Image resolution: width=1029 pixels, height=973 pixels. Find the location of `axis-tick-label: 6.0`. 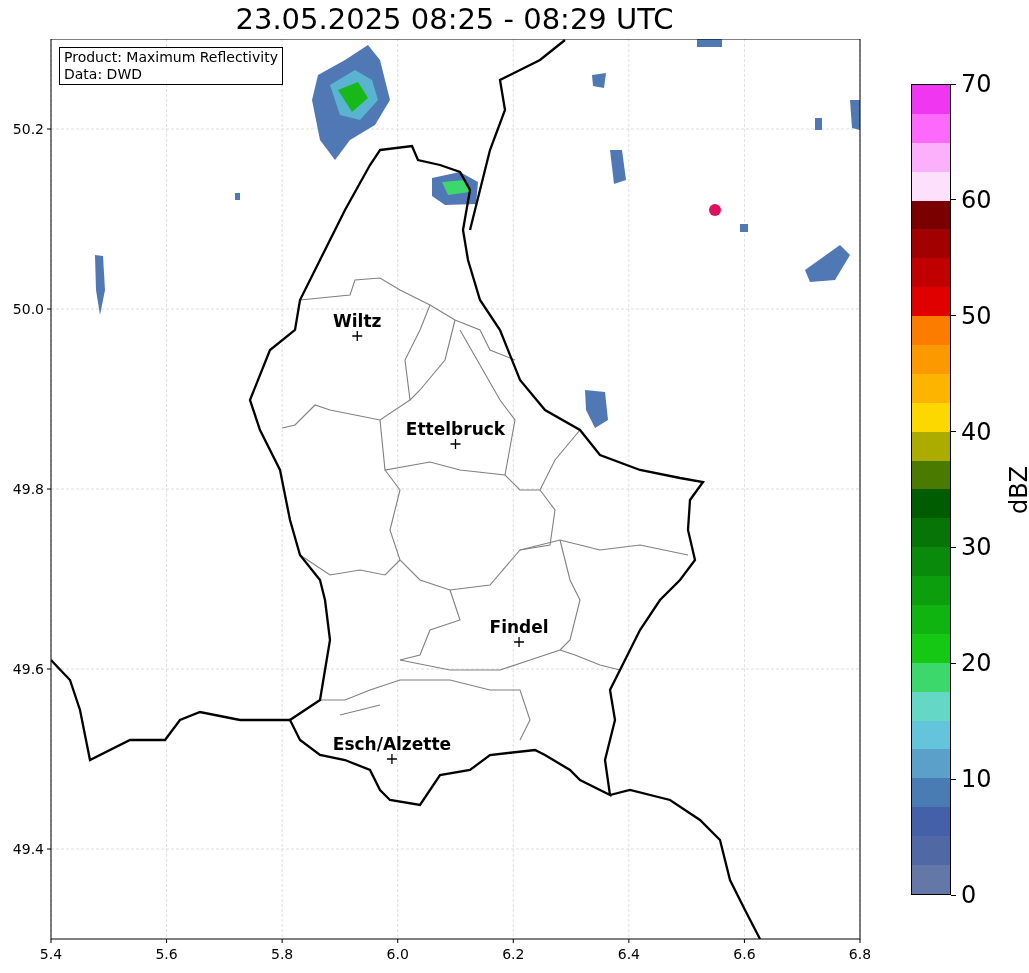

axis-tick-label: 6.0 is located at coordinates (397, 954).